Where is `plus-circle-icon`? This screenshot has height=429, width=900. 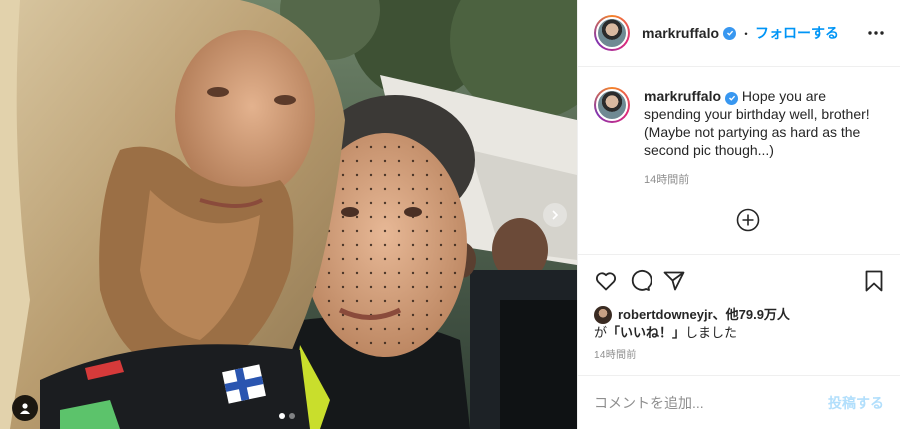
plus-circle-icon is located at coordinates (748, 220).